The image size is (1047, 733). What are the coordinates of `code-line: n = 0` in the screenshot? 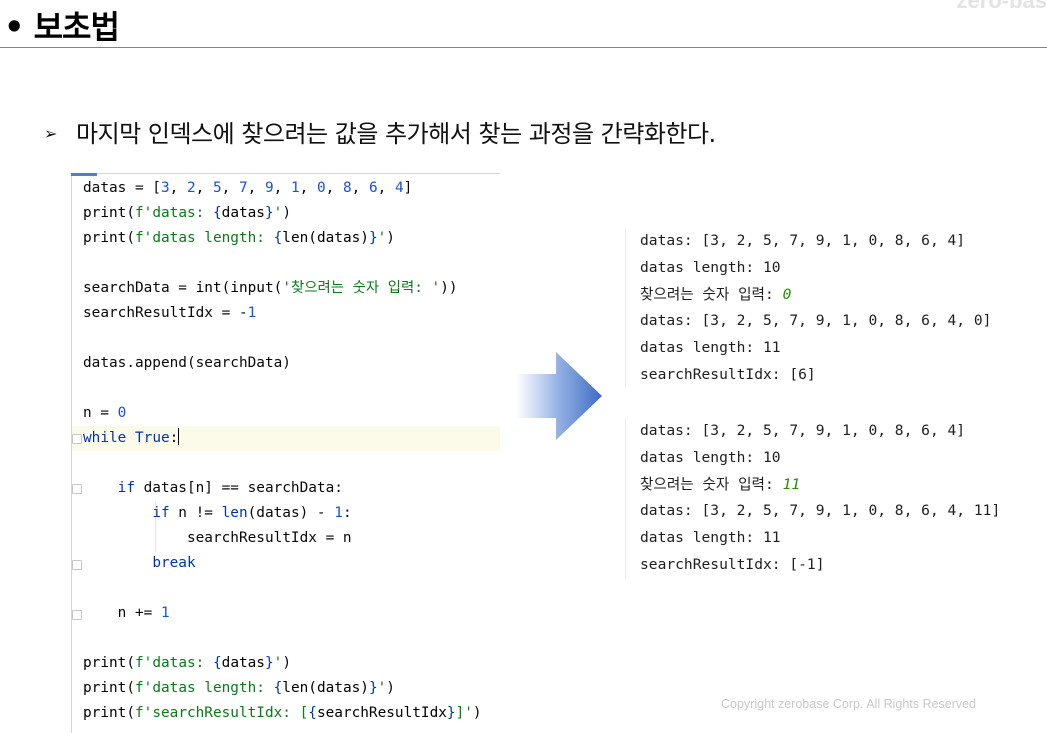 It's located at (104, 413).